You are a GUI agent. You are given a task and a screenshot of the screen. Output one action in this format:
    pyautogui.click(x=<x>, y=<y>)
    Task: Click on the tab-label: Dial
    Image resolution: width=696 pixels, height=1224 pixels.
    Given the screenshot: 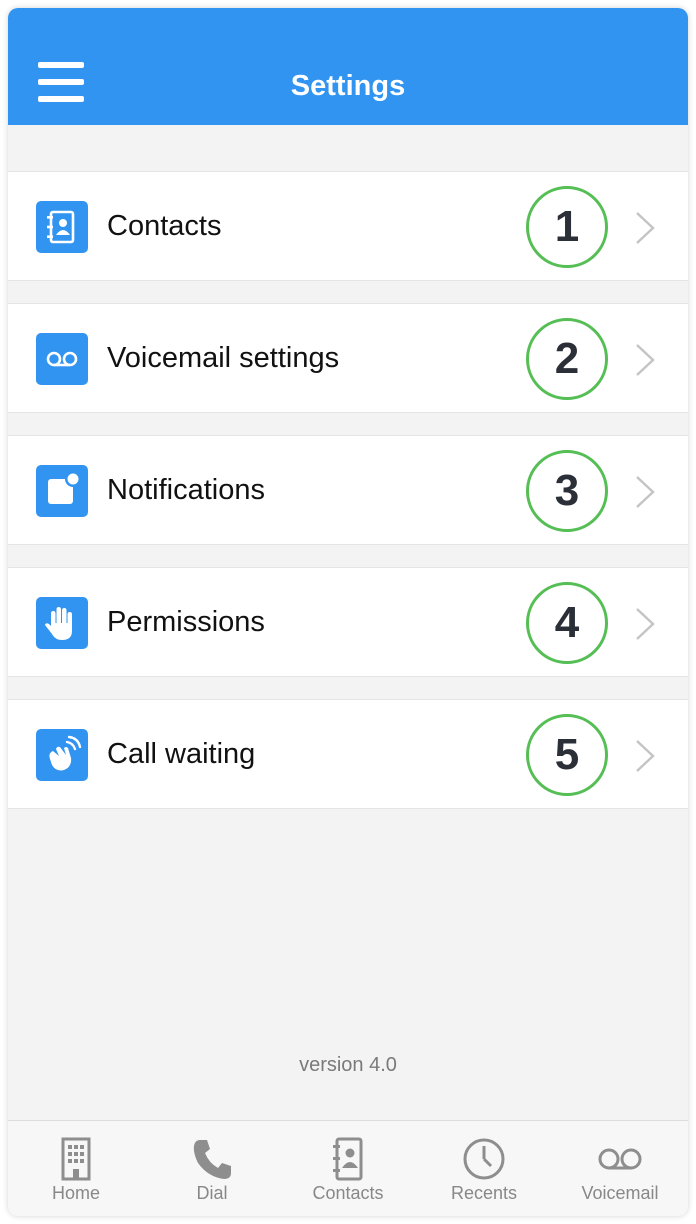 What is the action you would take?
    pyautogui.click(x=212, y=1193)
    